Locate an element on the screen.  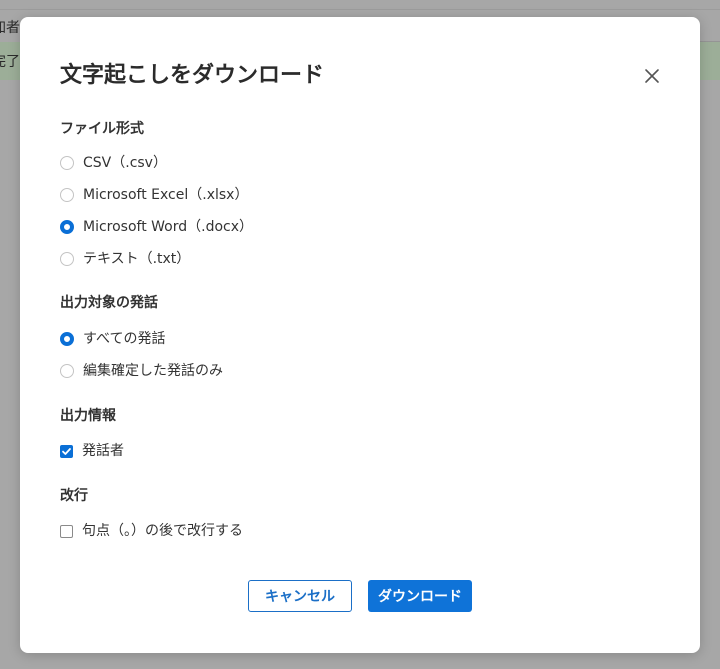
checkbox-linebreak-after-period is located at coordinates (66, 531).